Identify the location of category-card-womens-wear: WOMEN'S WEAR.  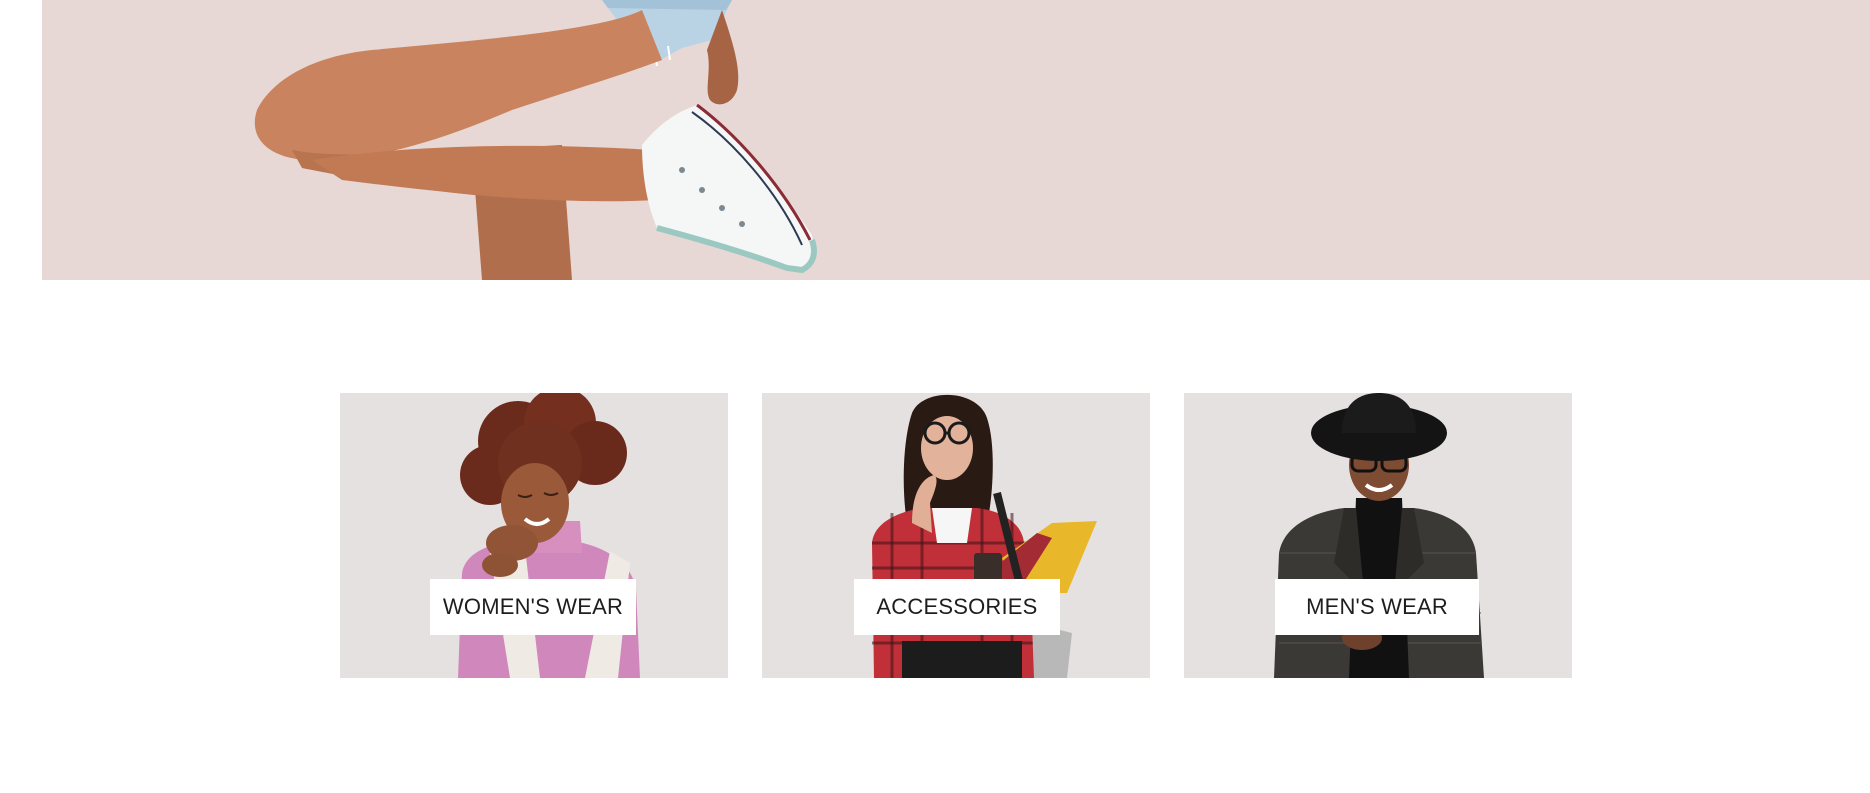
(534, 535).